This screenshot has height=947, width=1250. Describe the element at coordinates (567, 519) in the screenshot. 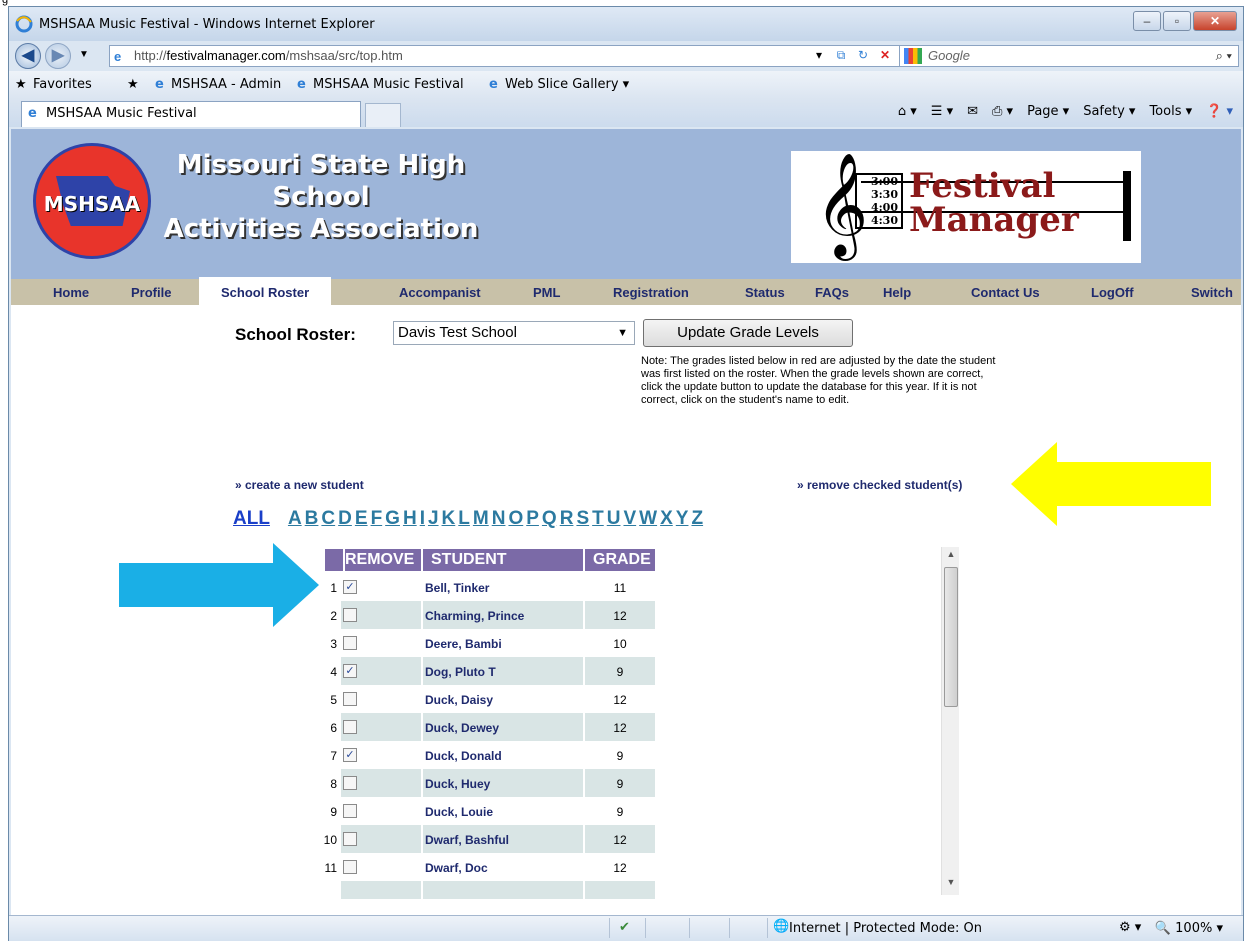

I see `filter-letter: R` at that location.